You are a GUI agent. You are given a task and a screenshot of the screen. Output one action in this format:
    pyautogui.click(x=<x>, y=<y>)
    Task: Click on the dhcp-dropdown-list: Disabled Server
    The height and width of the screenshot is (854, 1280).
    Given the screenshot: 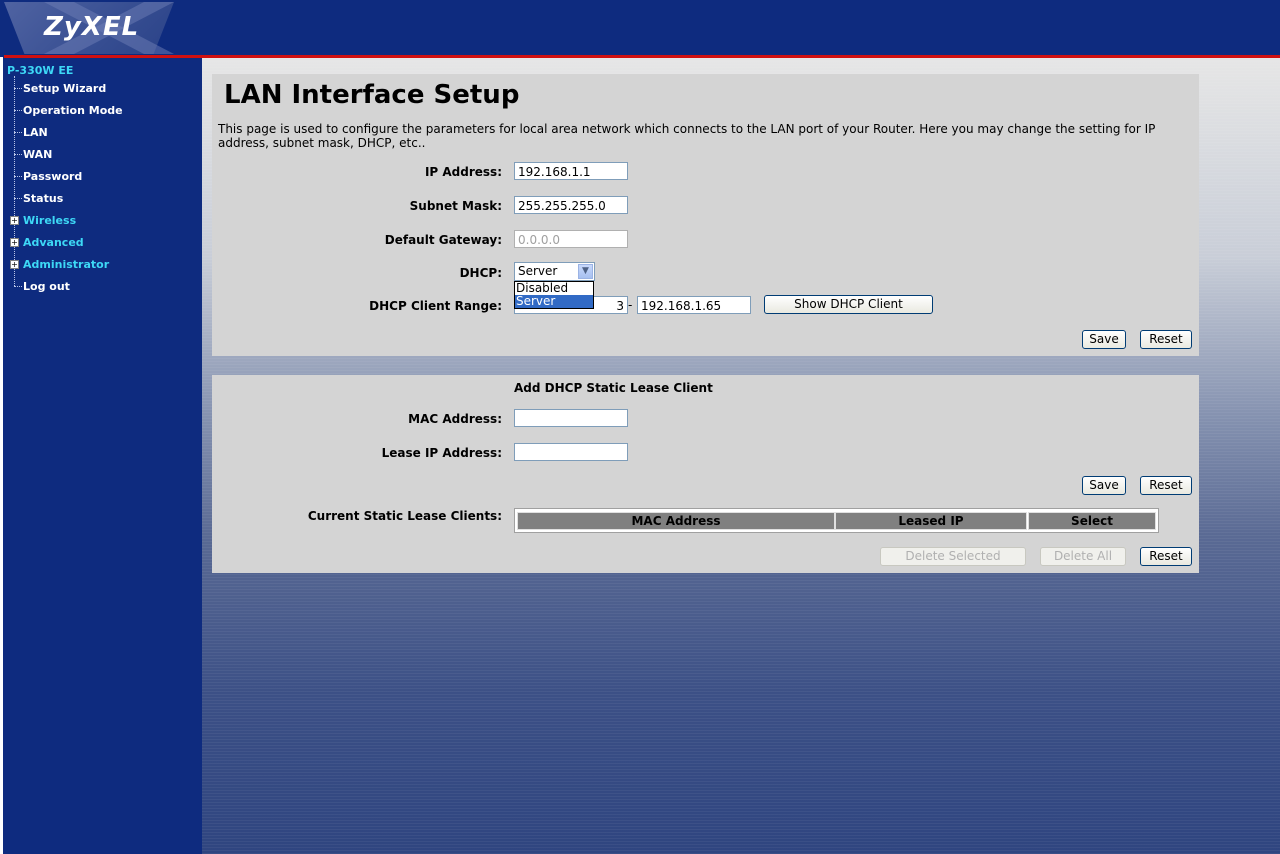 What is the action you would take?
    pyautogui.click(x=554, y=295)
    